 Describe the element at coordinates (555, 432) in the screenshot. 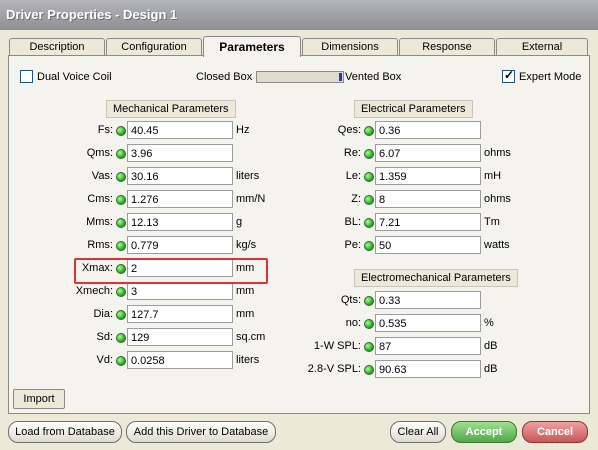

I see `cancel-button: Cancel` at that location.